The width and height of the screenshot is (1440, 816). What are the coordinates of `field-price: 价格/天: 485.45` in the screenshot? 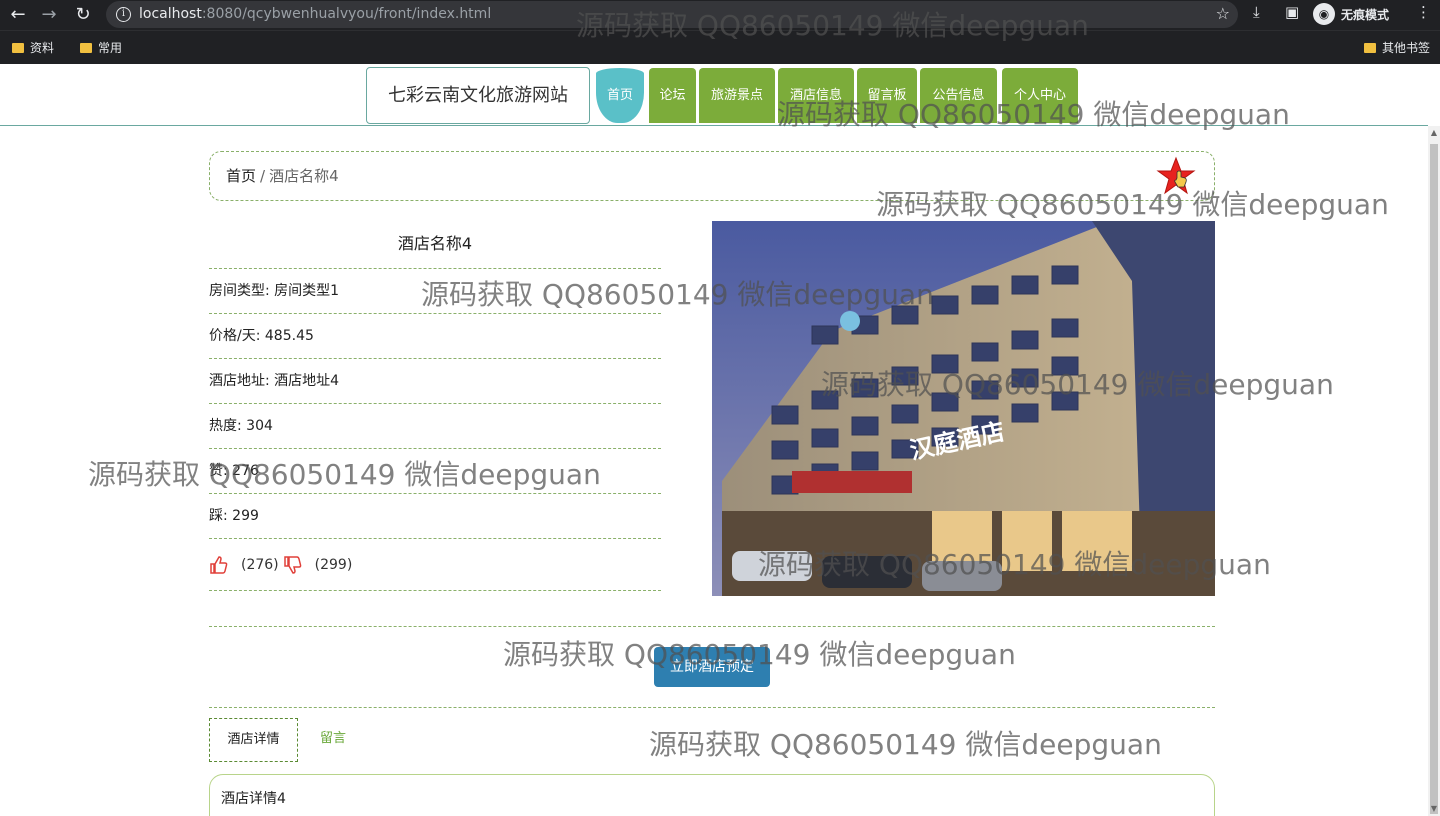 It's located at (435, 336).